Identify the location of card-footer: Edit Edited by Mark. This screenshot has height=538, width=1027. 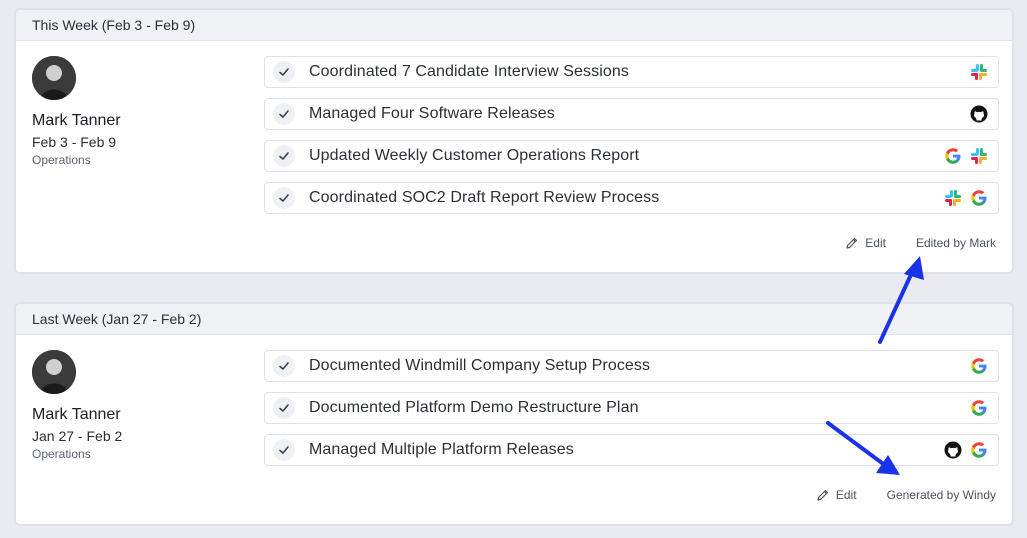
(920, 243).